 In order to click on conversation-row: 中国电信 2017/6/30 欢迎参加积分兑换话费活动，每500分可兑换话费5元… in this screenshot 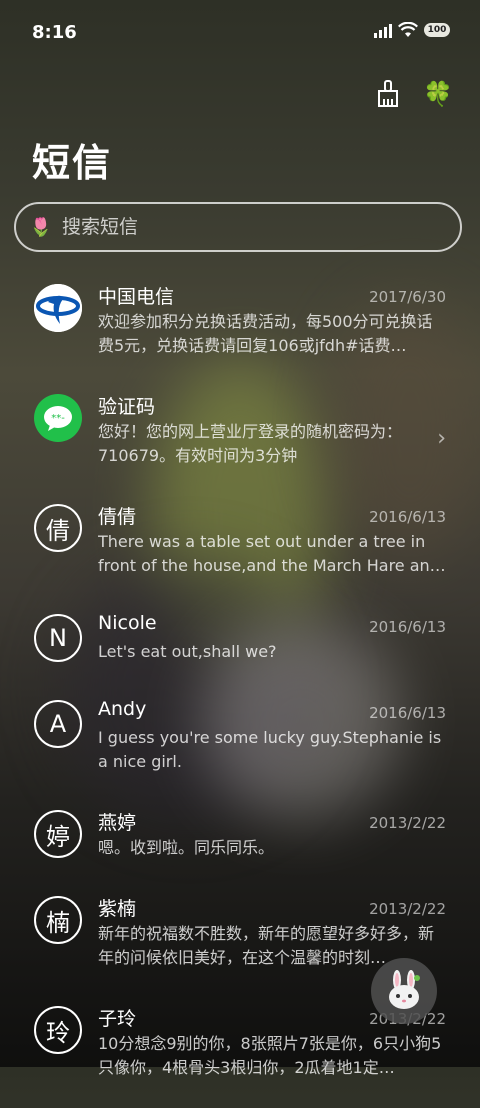, I will do `click(240, 331)`.